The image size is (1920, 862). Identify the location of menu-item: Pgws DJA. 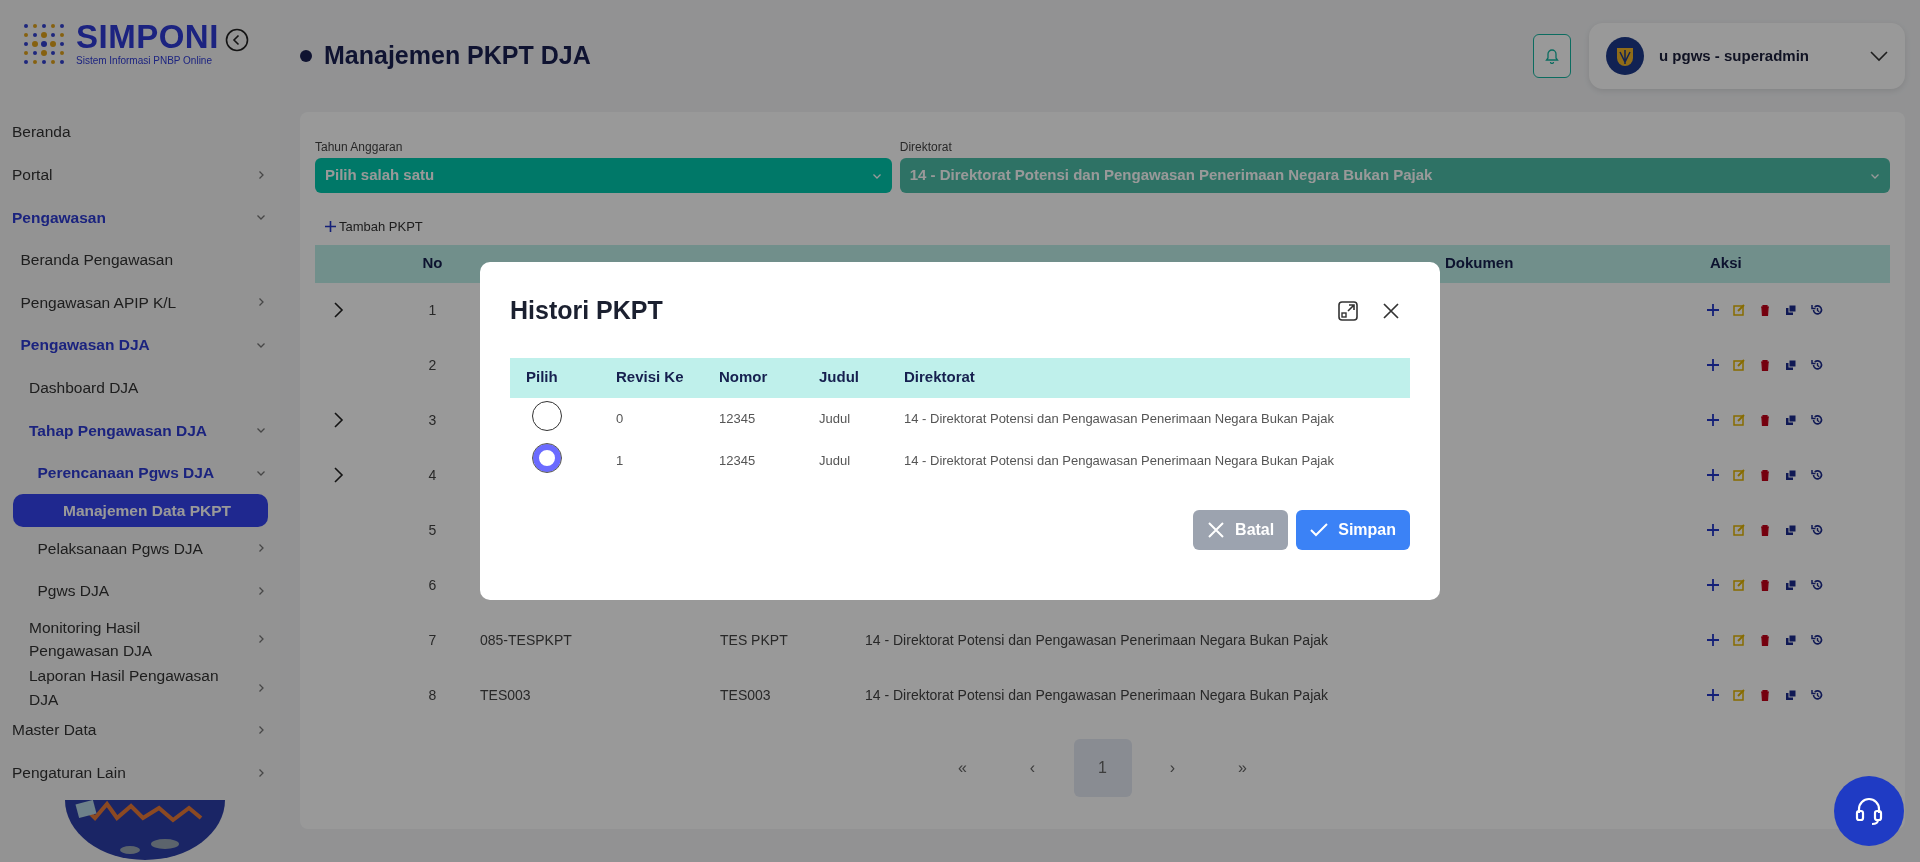
(140, 591).